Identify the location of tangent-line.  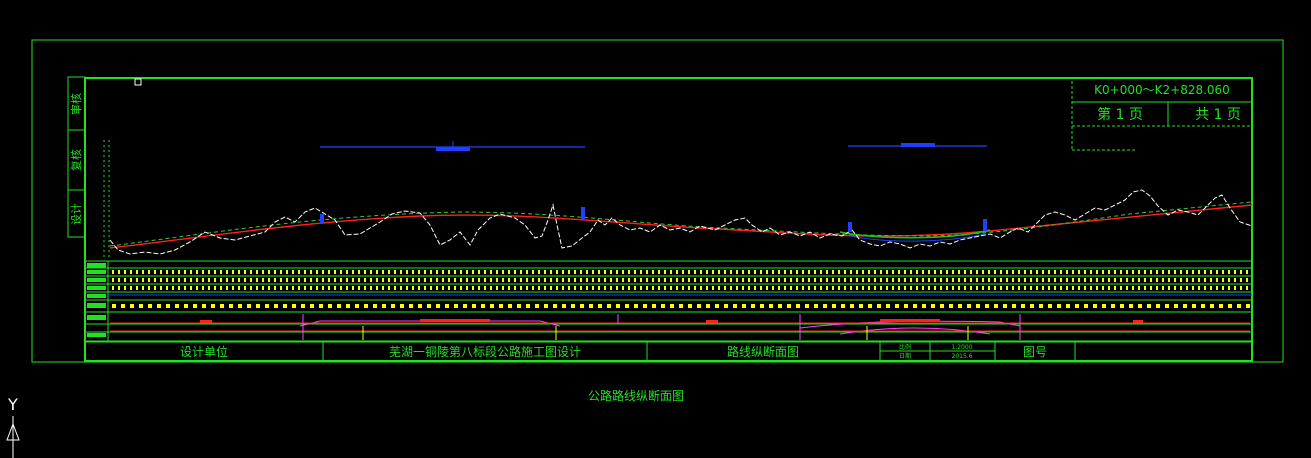
(681, 224).